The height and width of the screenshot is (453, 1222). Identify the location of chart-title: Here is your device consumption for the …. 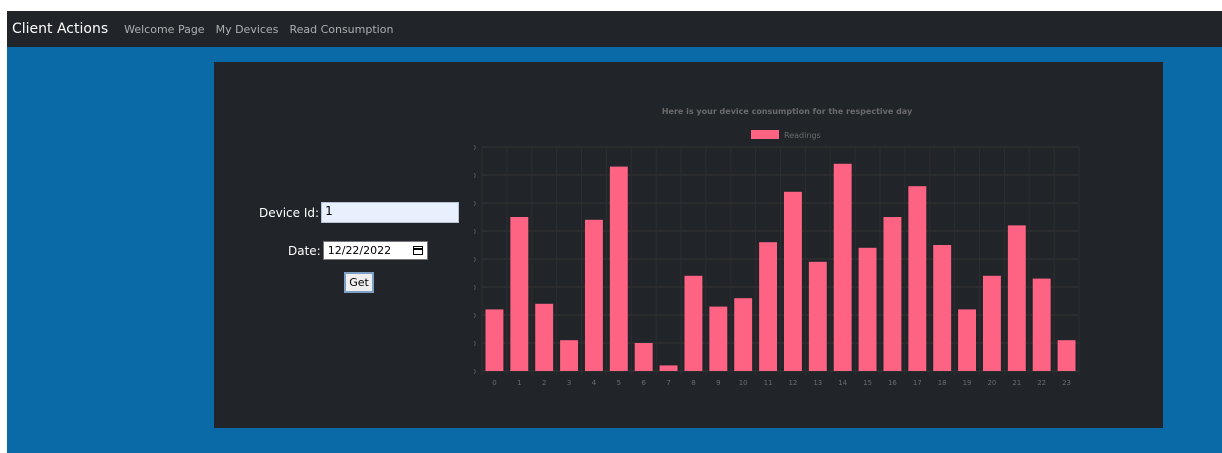
(787, 111).